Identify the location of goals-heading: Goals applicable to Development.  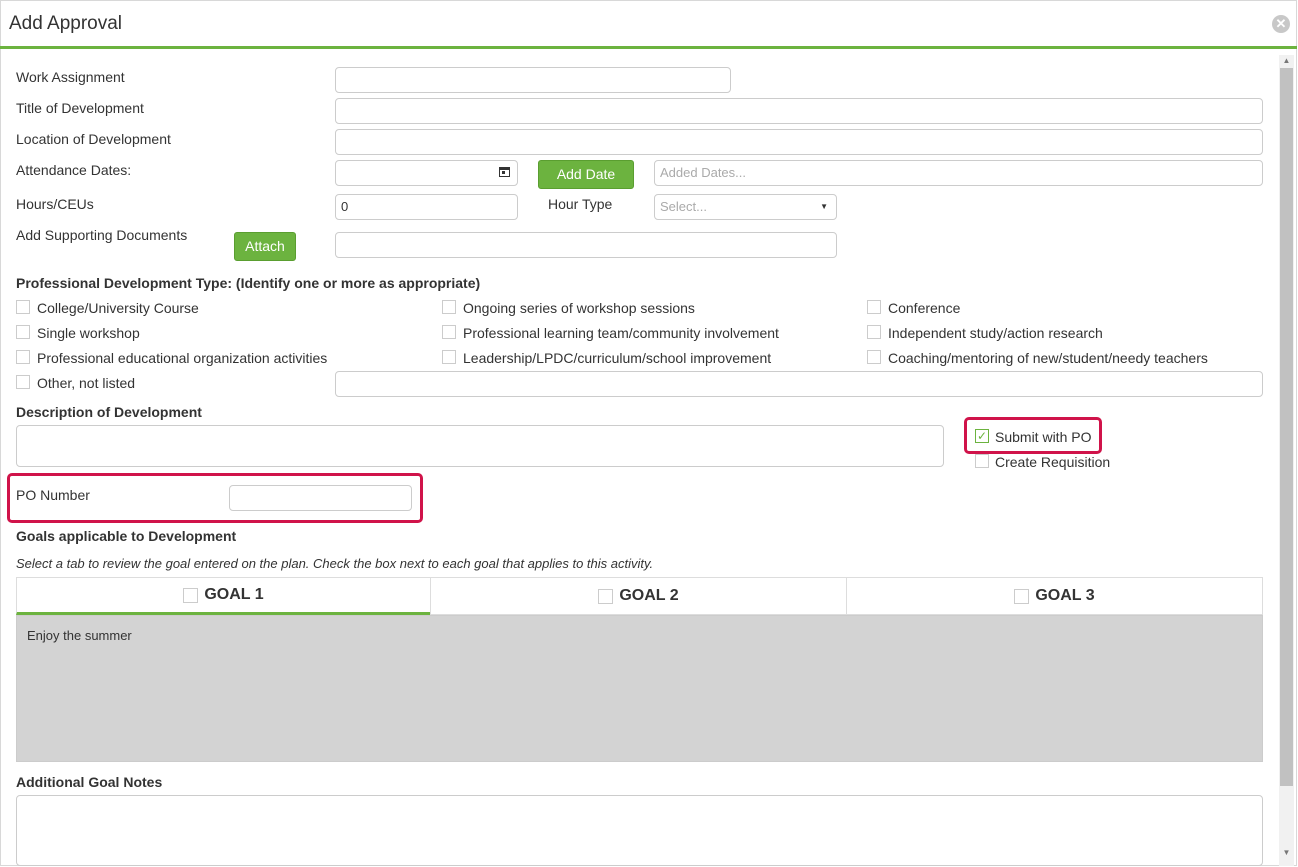
(126, 536).